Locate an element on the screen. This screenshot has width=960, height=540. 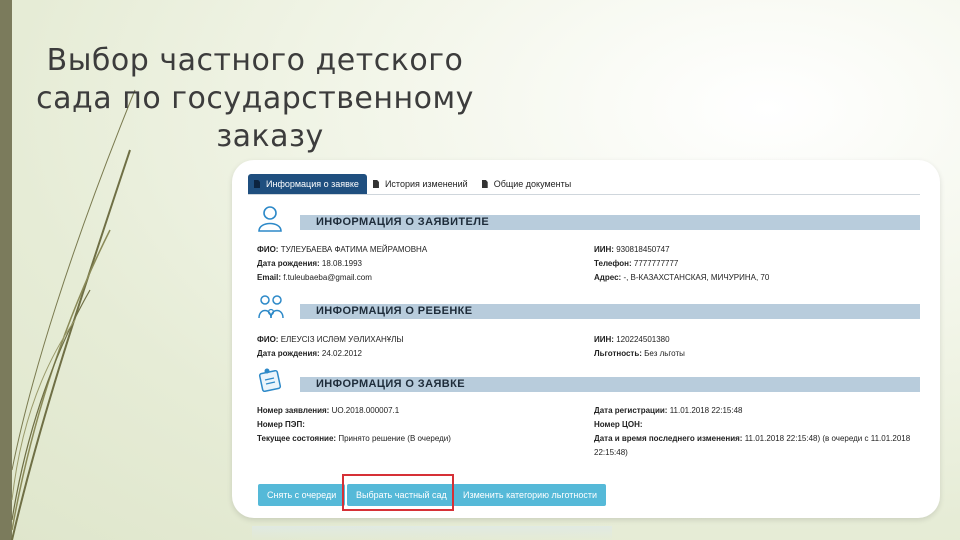
field-value: 930818450747 is located at coordinates (643, 249).